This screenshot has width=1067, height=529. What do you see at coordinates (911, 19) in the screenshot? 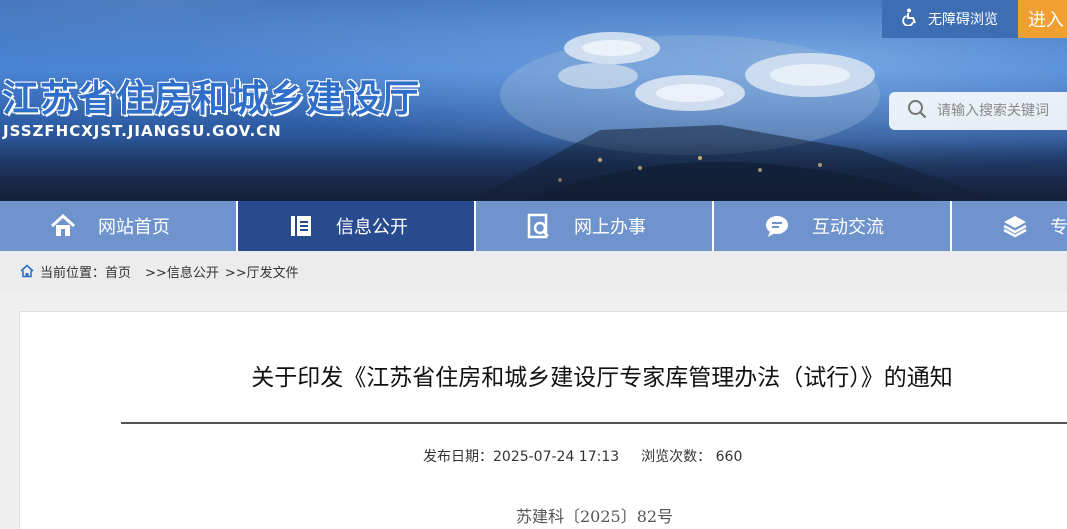
I see `wheelchair-icon` at bounding box center [911, 19].